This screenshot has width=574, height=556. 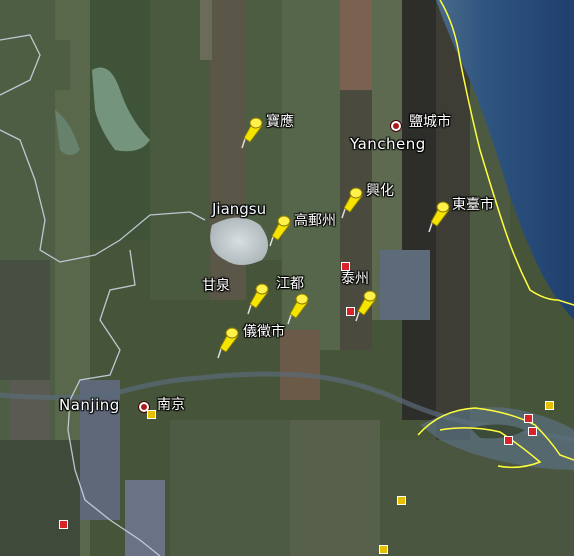 What do you see at coordinates (396, 126) in the screenshot?
I see `city-marker-yancheng` at bounding box center [396, 126].